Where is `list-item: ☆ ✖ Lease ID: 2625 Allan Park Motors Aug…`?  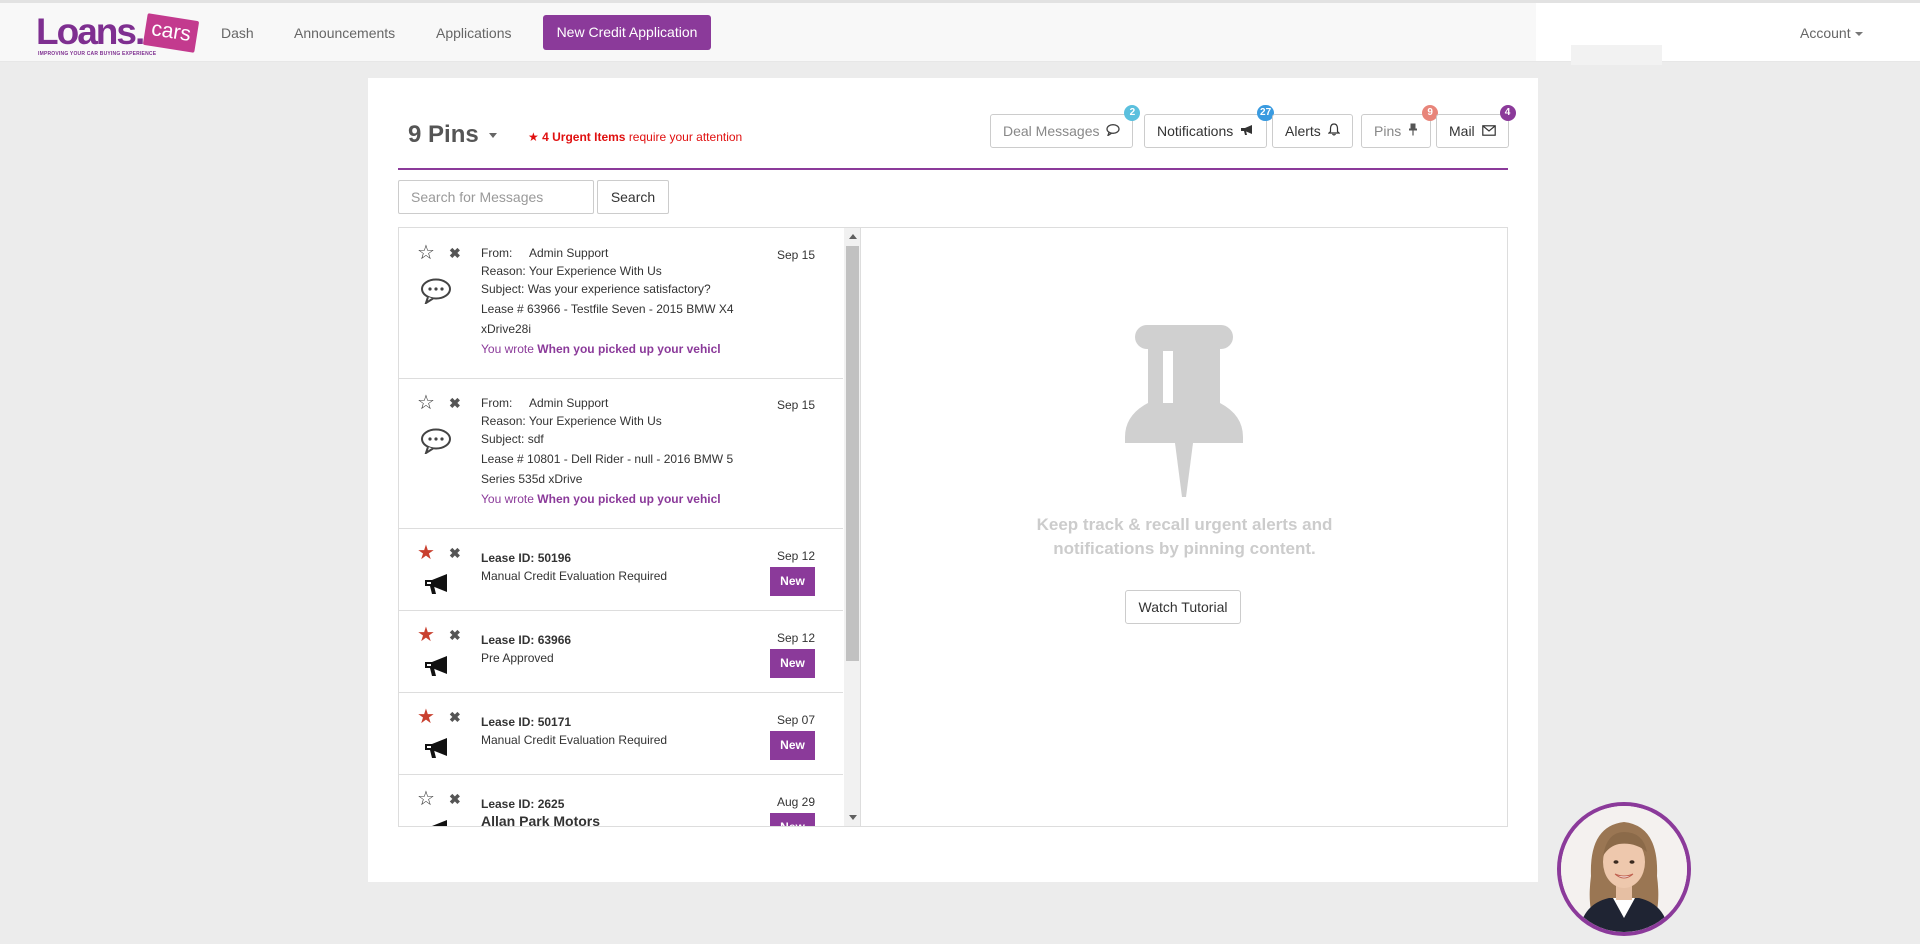
list-item: ☆ ✖ Lease ID: 2625 Allan Park Motors Aug… is located at coordinates (621, 801).